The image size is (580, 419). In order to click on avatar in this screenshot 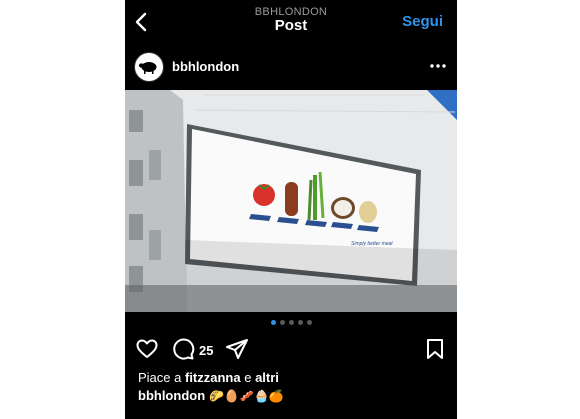, I will do `click(149, 67)`.